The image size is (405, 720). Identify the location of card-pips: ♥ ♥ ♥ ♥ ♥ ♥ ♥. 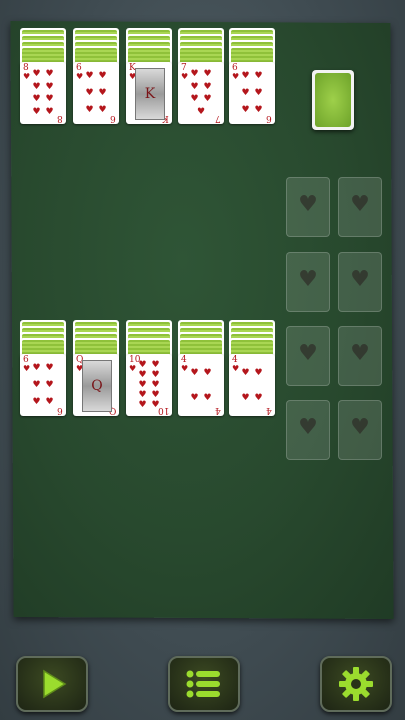
(201, 93).